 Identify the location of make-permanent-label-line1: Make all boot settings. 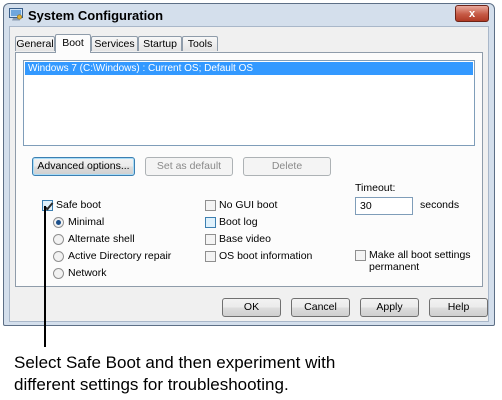
(420, 255).